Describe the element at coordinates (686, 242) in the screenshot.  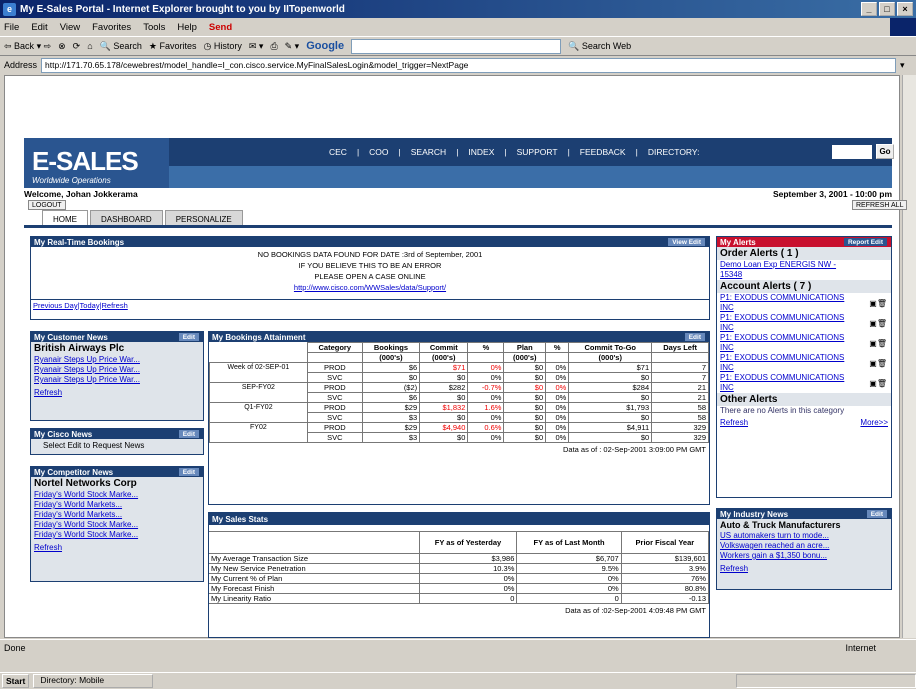
I see `view-edit-button: View Edit` at that location.